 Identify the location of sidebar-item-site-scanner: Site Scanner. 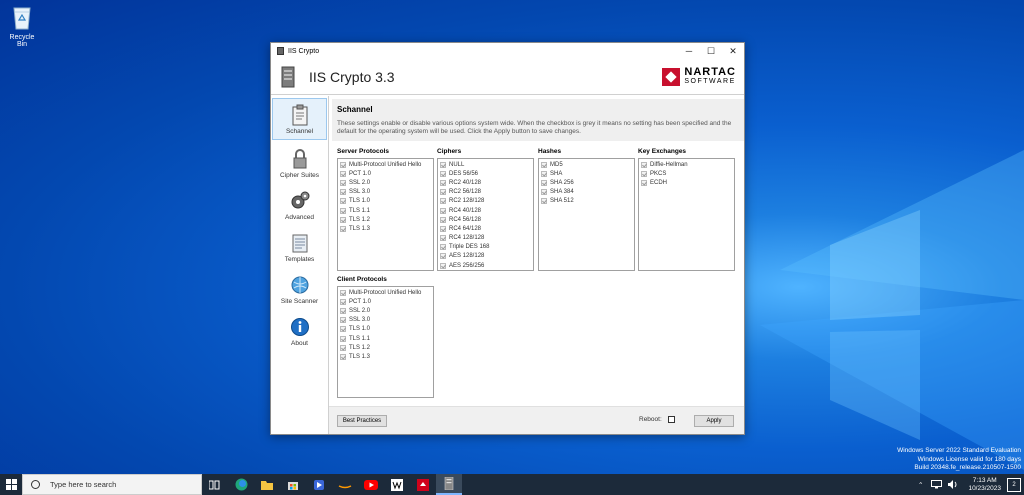
(299, 289).